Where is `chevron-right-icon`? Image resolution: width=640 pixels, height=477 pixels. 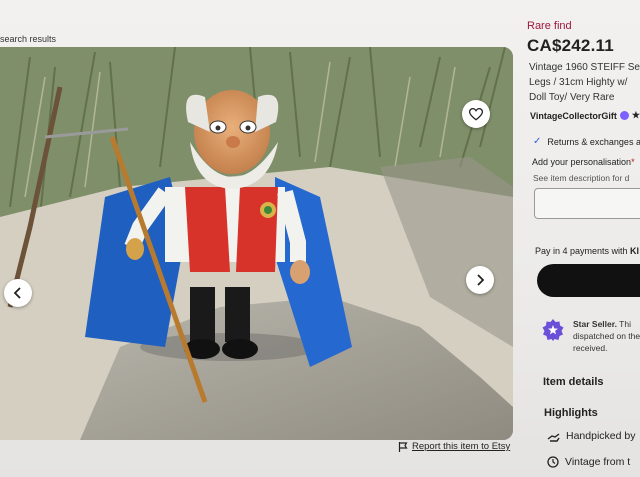
chevron-right-icon is located at coordinates (481, 280).